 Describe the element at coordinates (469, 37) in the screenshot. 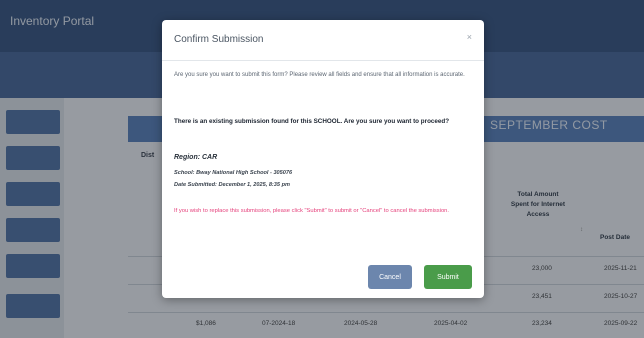

I see `close-icon: ×` at that location.